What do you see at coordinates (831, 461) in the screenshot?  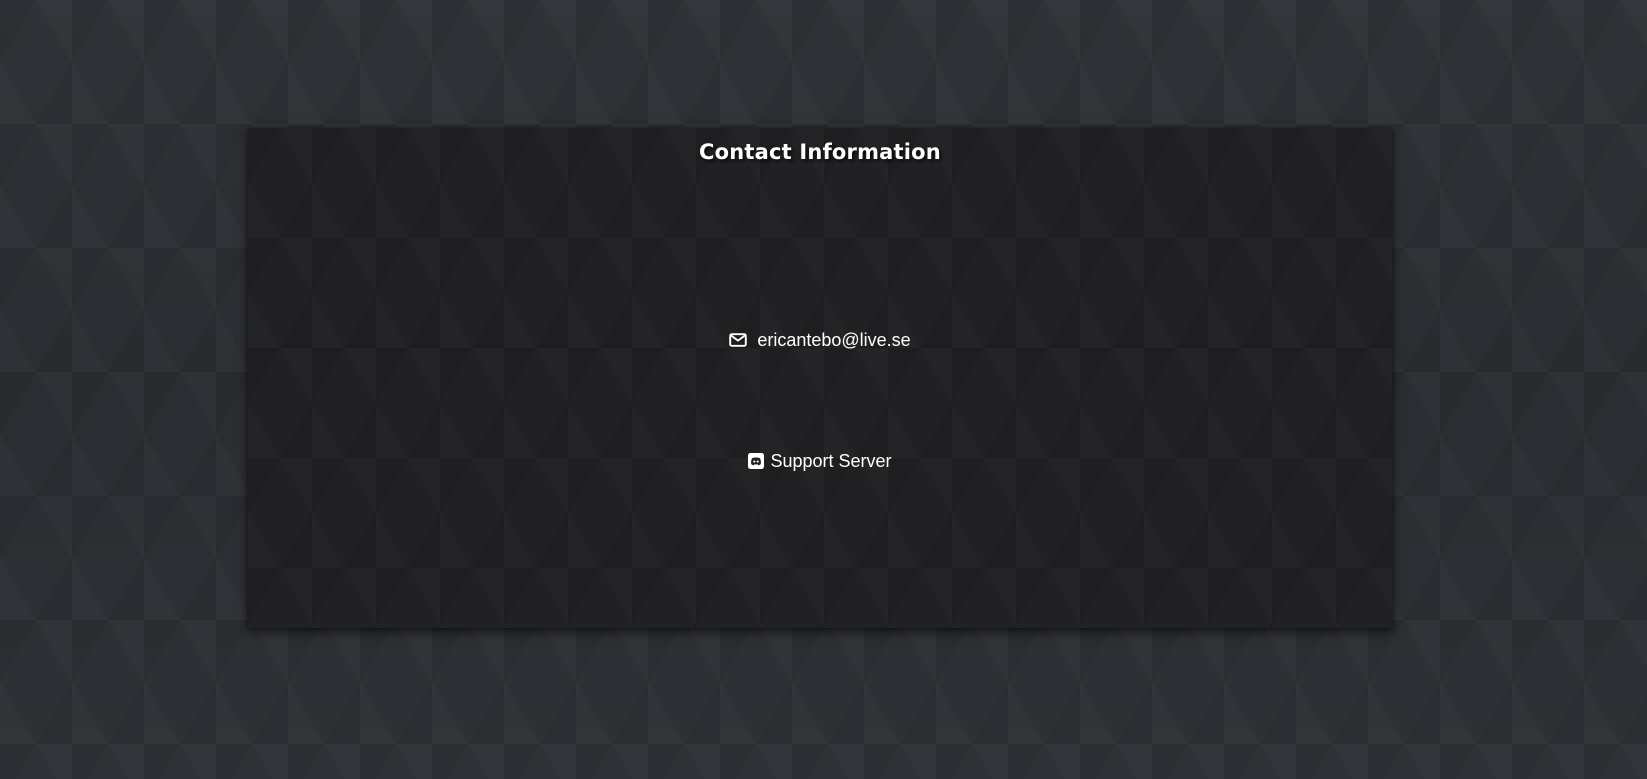 I see `support-server-label: Support Server` at bounding box center [831, 461].